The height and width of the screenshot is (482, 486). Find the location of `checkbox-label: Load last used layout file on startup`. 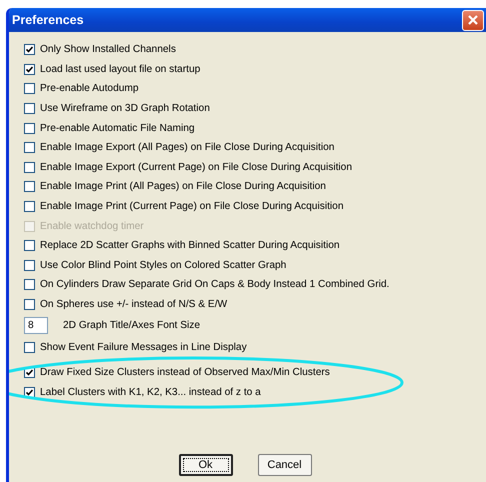

checkbox-label: Load last used layout file on startup is located at coordinates (120, 69).